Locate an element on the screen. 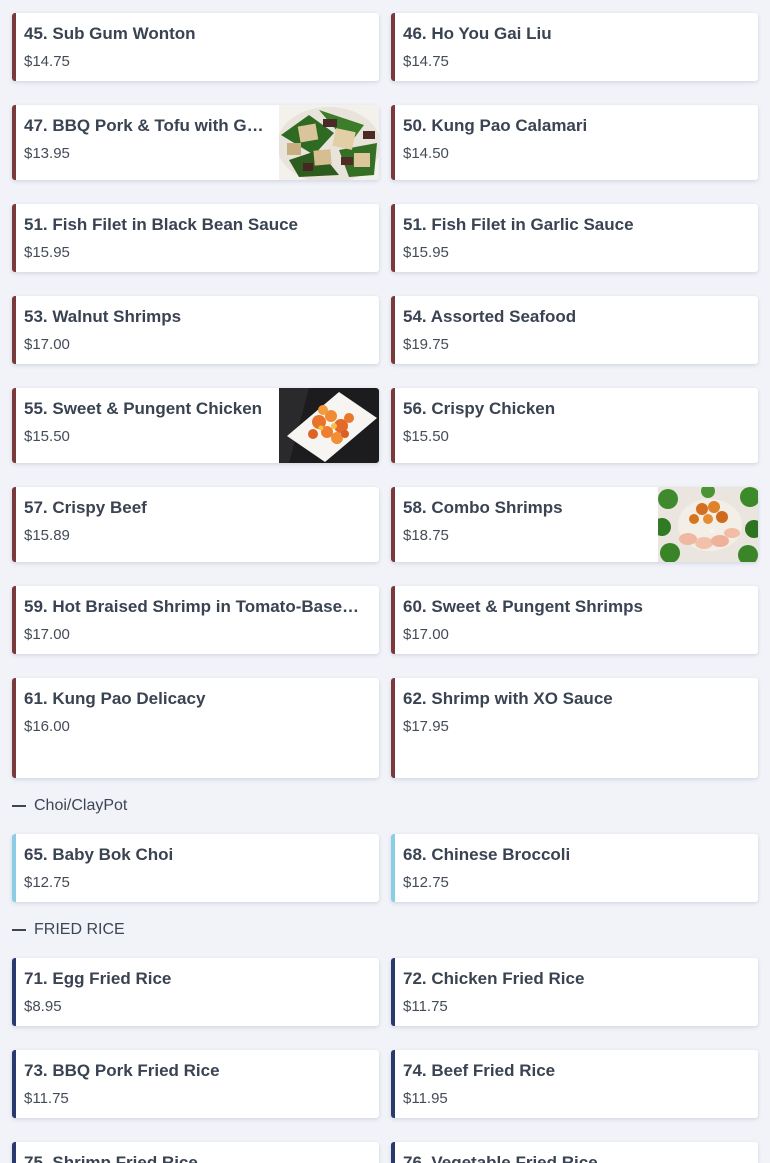  menu-item-price: $13.95 is located at coordinates (47, 153).